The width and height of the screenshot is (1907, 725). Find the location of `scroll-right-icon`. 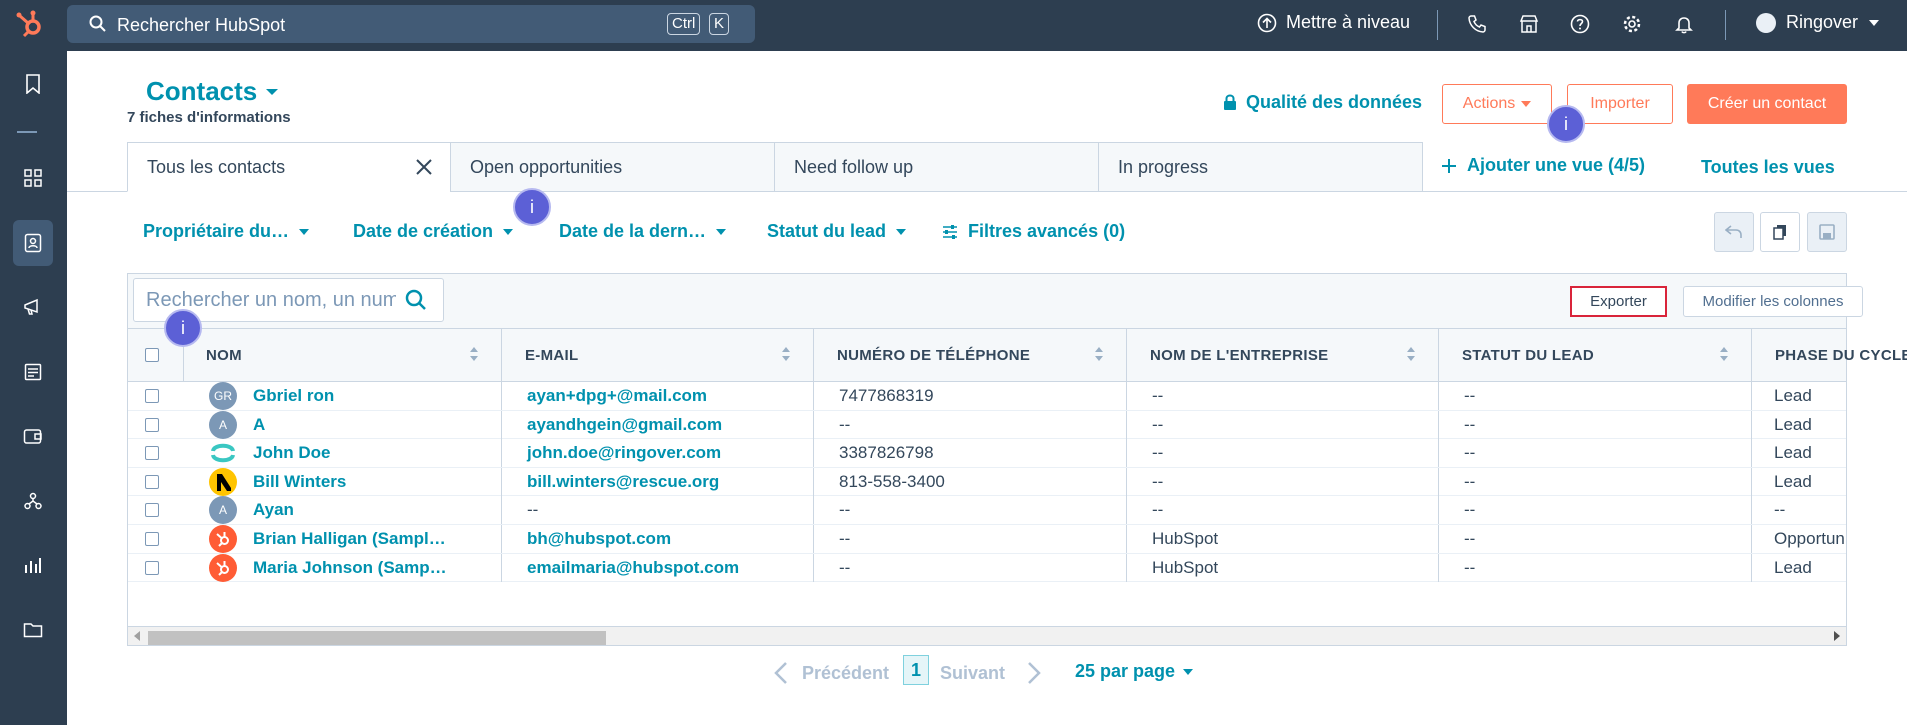

scroll-right-icon is located at coordinates (1837, 636).